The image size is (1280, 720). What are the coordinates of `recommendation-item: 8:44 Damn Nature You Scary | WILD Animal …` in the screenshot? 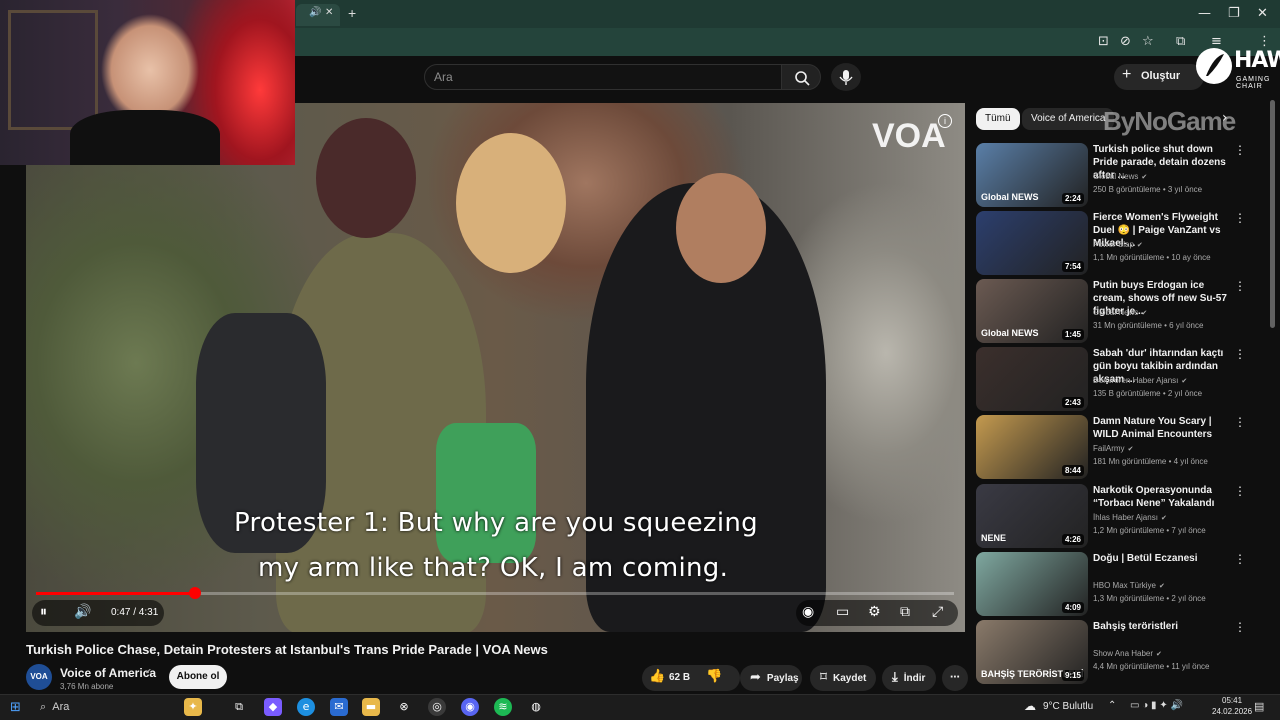 It's located at (1126, 447).